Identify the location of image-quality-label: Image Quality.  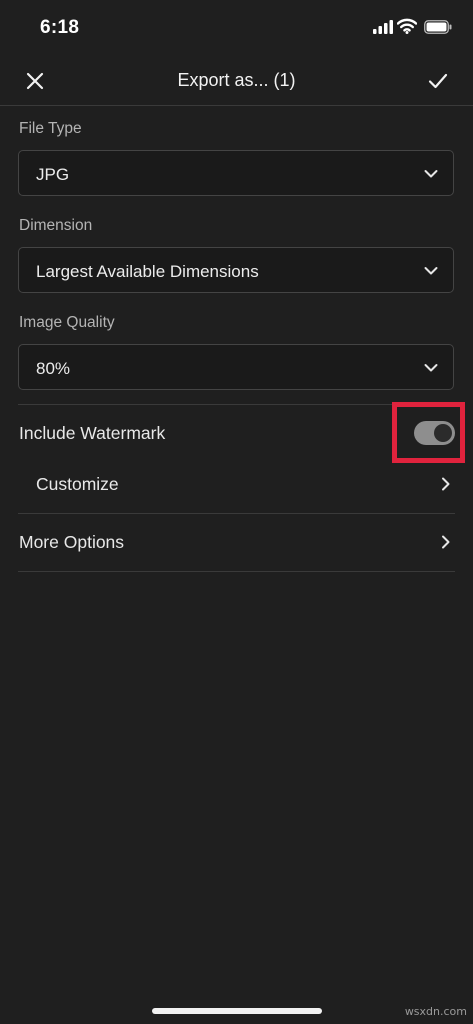
(67, 322).